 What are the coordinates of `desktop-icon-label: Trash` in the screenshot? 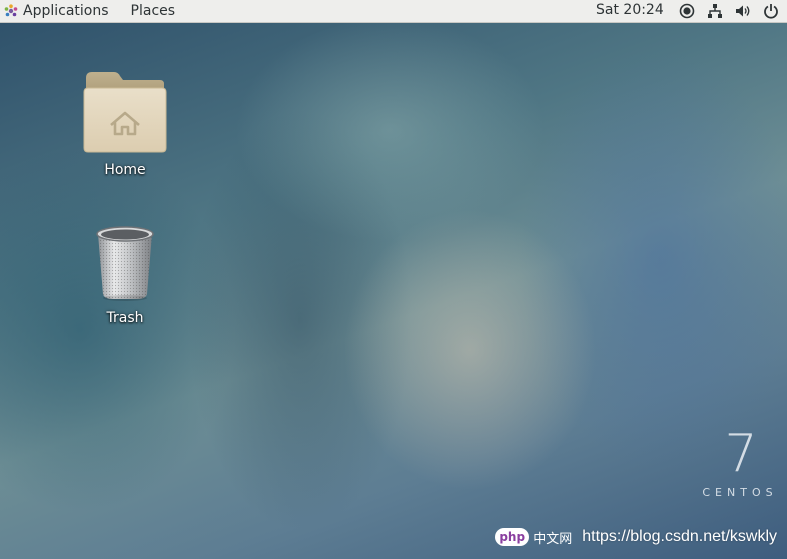 It's located at (125, 318).